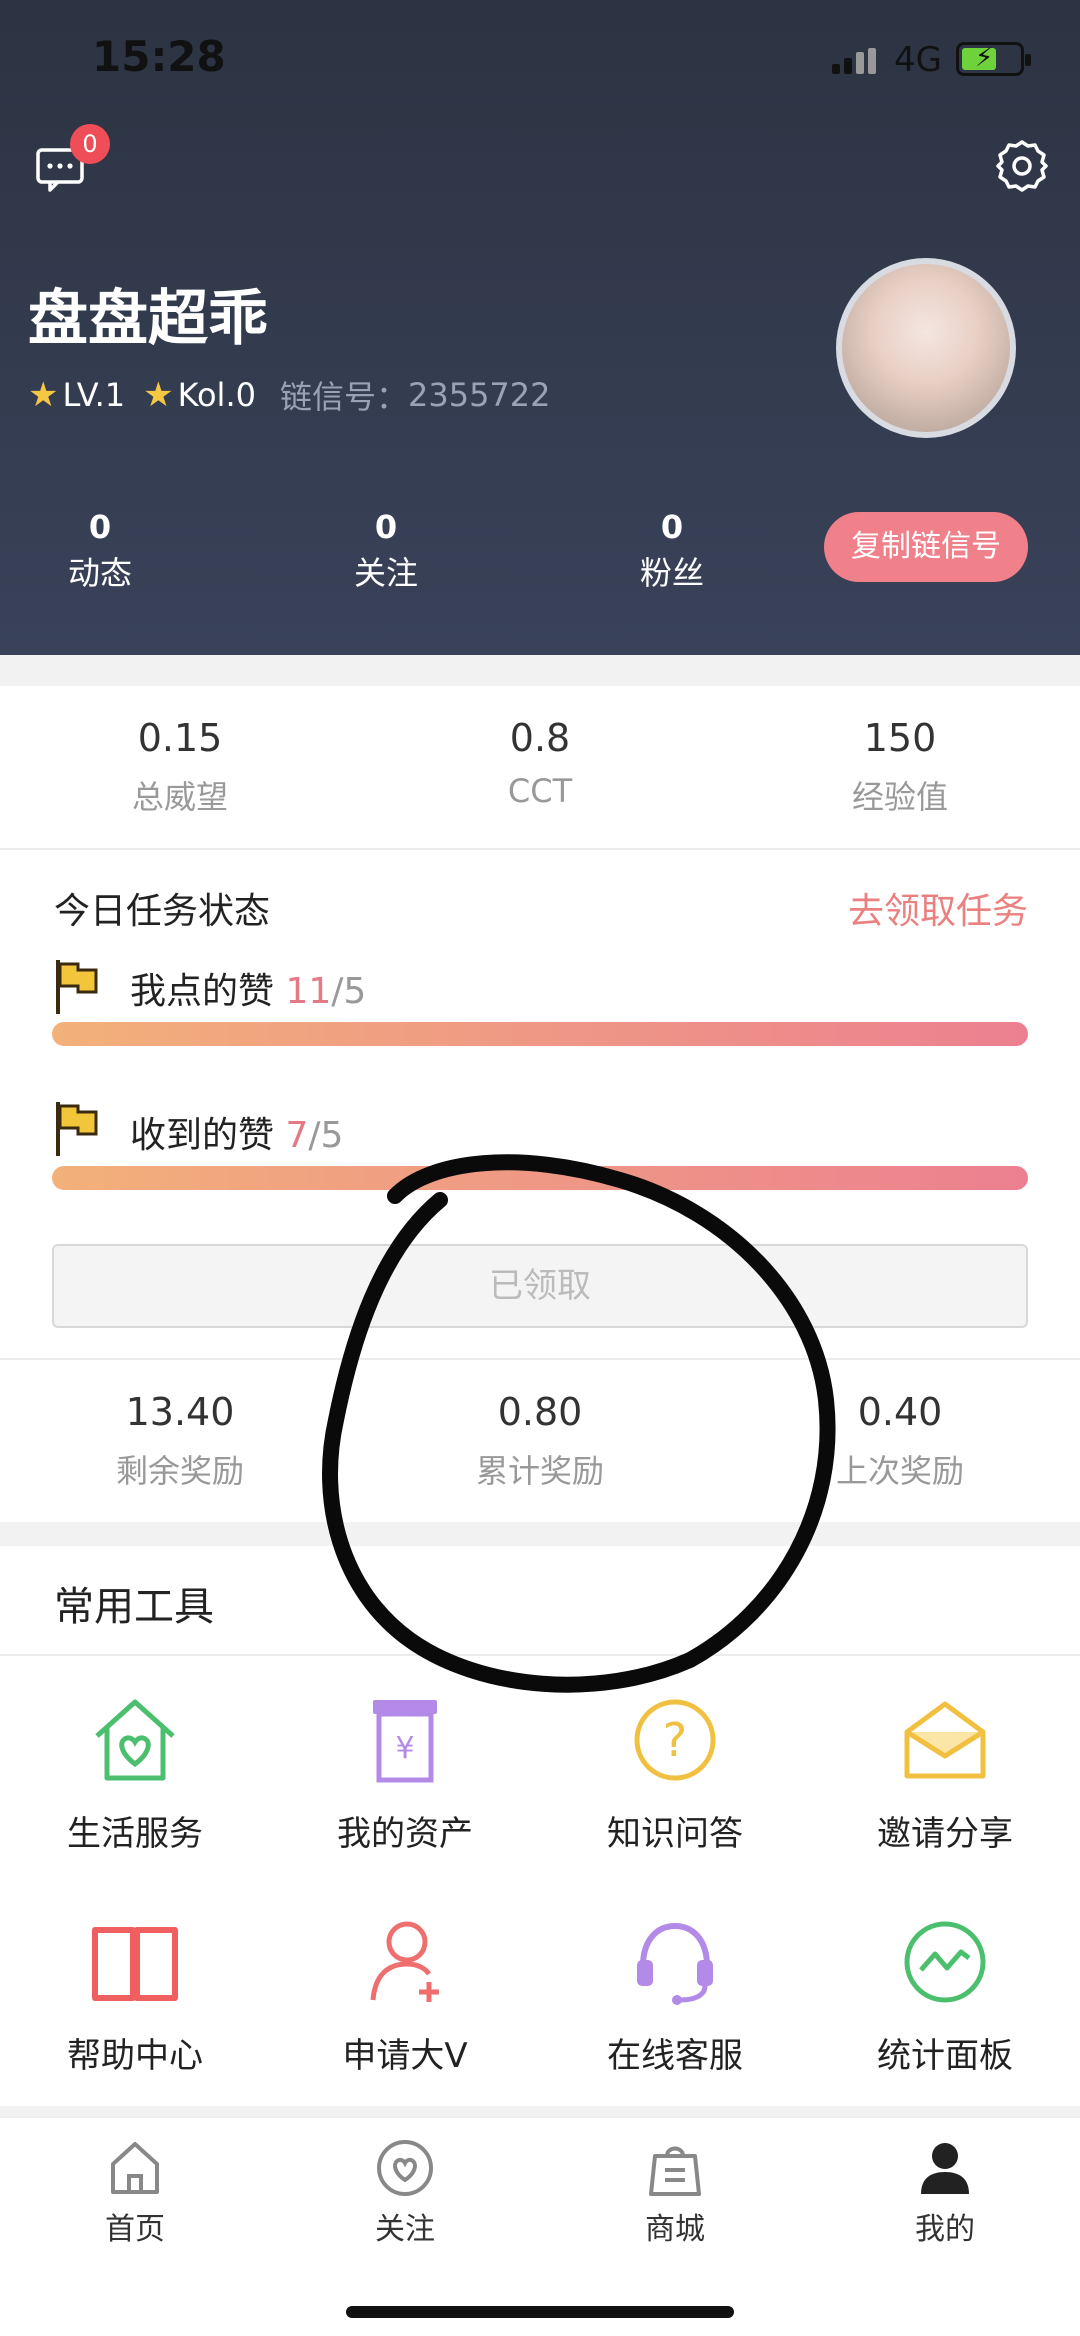 Image resolution: width=1080 pixels, height=2336 pixels. What do you see at coordinates (675, 1997) in the screenshot?
I see `tool-online-support: 在线客服` at bounding box center [675, 1997].